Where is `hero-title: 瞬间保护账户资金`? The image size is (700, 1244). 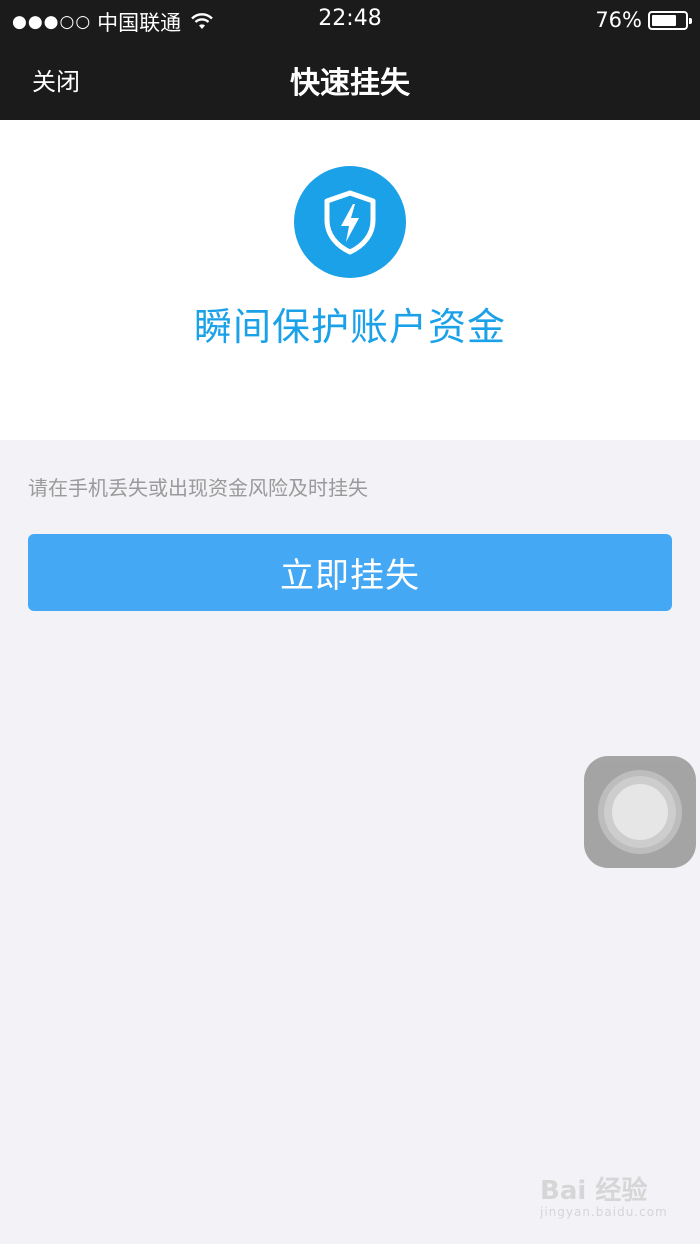 hero-title: 瞬间保护账户资金 is located at coordinates (349, 327).